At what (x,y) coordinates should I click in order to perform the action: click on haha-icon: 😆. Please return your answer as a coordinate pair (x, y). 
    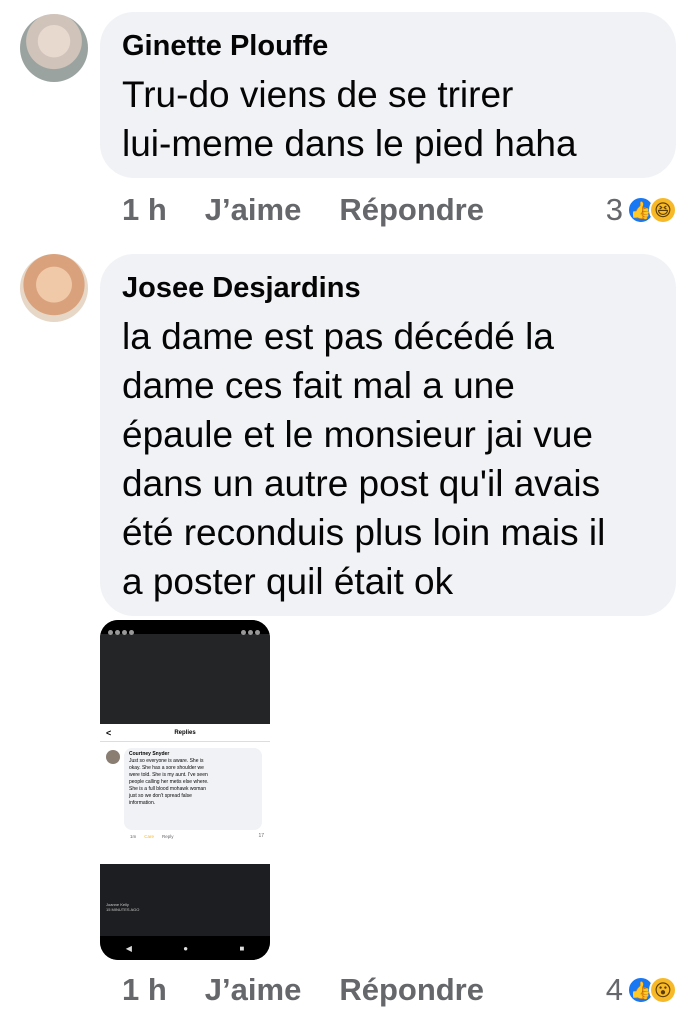
    Looking at the image, I should click on (663, 210).